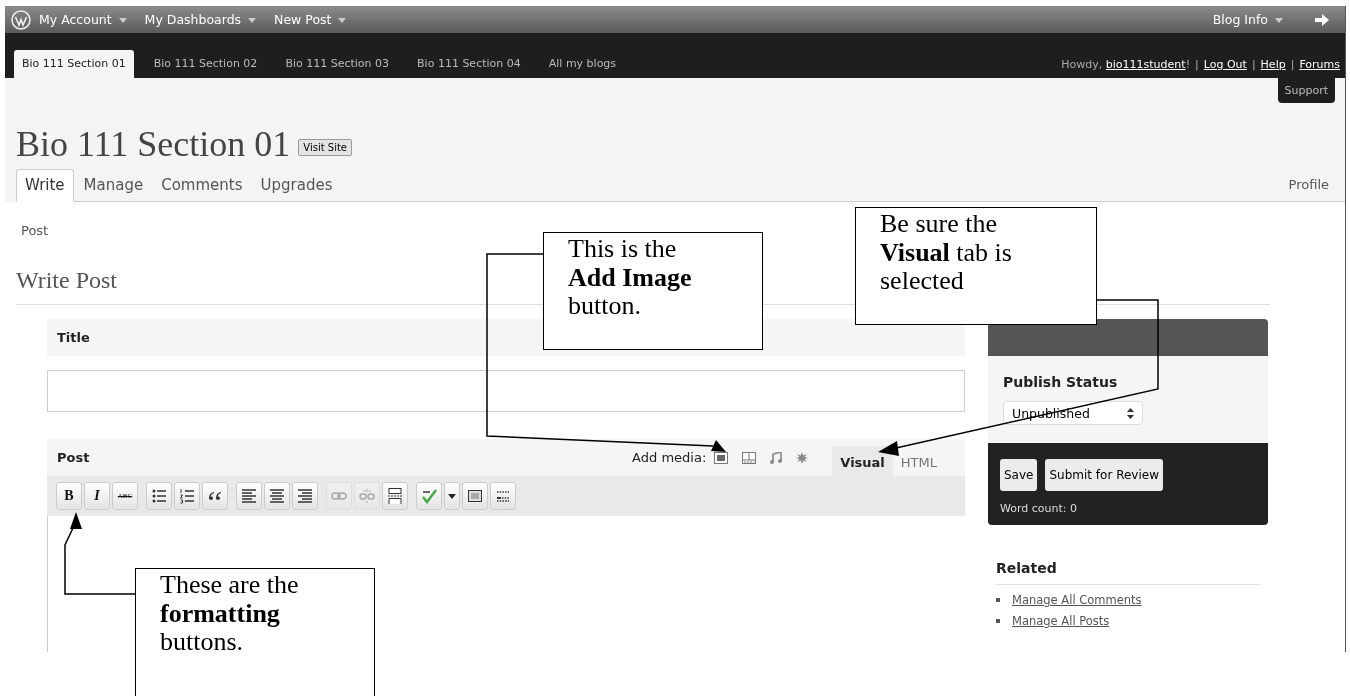 This screenshot has width=1350, height=696. I want to click on callout-note: Be sure the Visual tab is selected, so click(976, 266).